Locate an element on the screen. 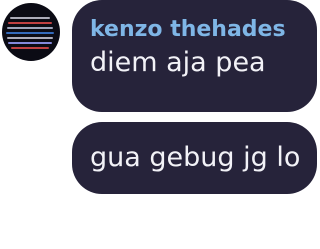  sender-avatar is located at coordinates (31, 32).